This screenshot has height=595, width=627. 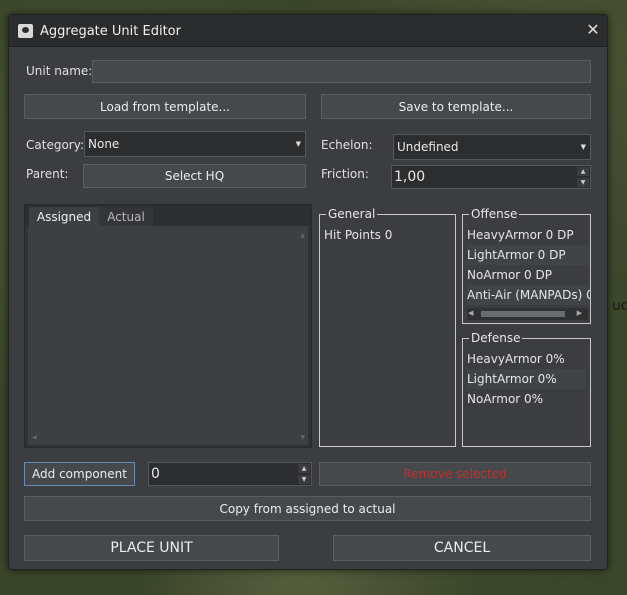 What do you see at coordinates (302, 235) in the screenshot?
I see `scroll-up-icon: ▲` at bounding box center [302, 235].